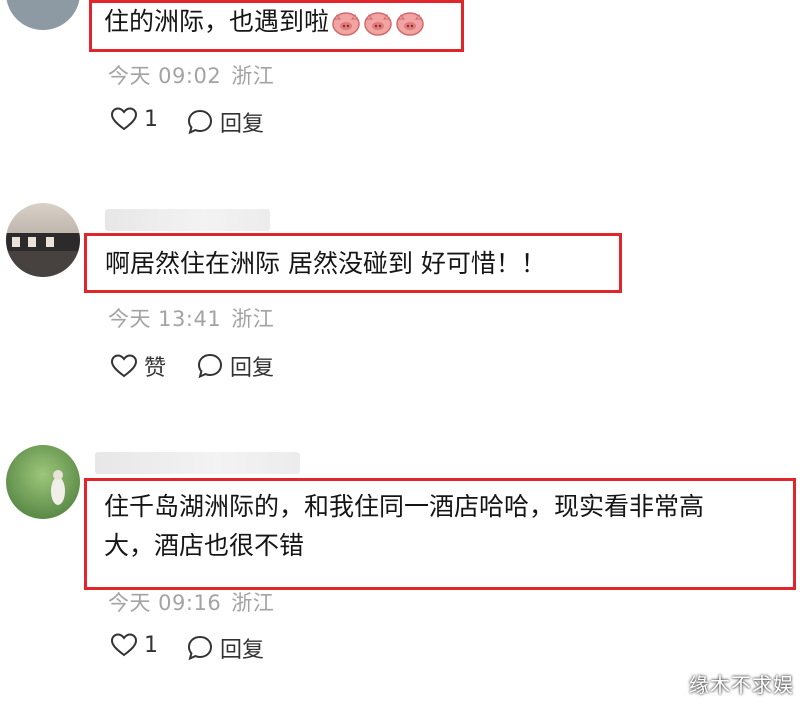 The height and width of the screenshot is (706, 806). I want to click on comment-text-content: 住的洲际，也遇到啦, so click(217, 21).